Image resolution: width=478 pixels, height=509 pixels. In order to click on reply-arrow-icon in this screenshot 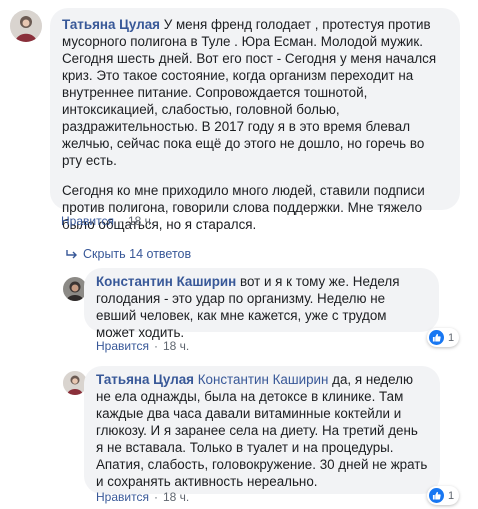, I will do `click(72, 254)`.